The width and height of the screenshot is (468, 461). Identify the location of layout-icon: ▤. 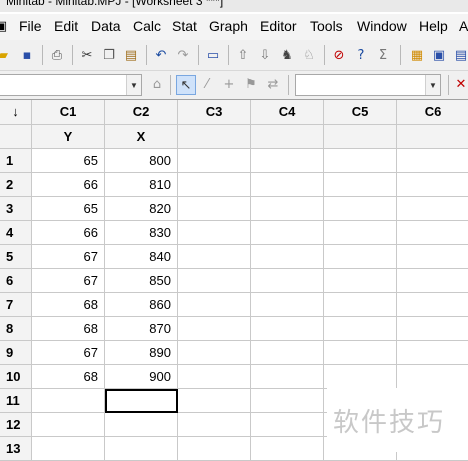
(460, 55).